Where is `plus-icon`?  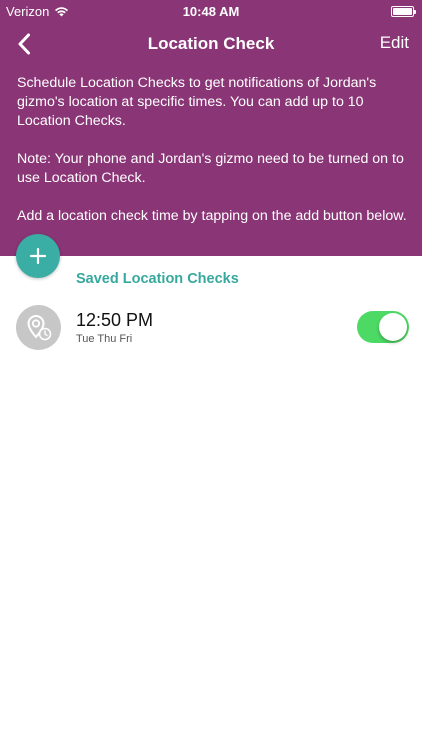 plus-icon is located at coordinates (38, 256).